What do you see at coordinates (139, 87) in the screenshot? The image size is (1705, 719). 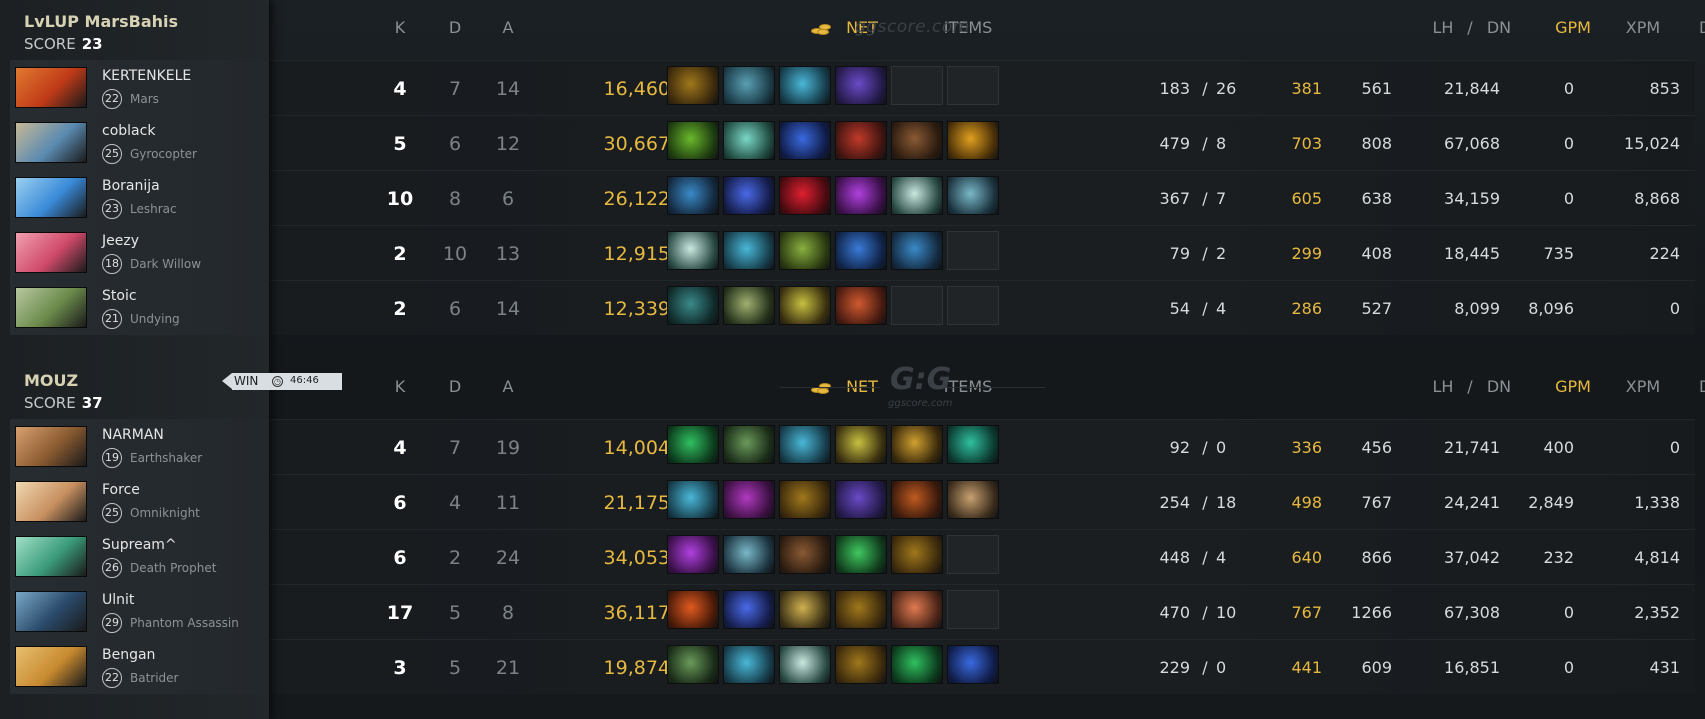 I see `player-card: KERTENKELE 22 Mars` at bounding box center [139, 87].